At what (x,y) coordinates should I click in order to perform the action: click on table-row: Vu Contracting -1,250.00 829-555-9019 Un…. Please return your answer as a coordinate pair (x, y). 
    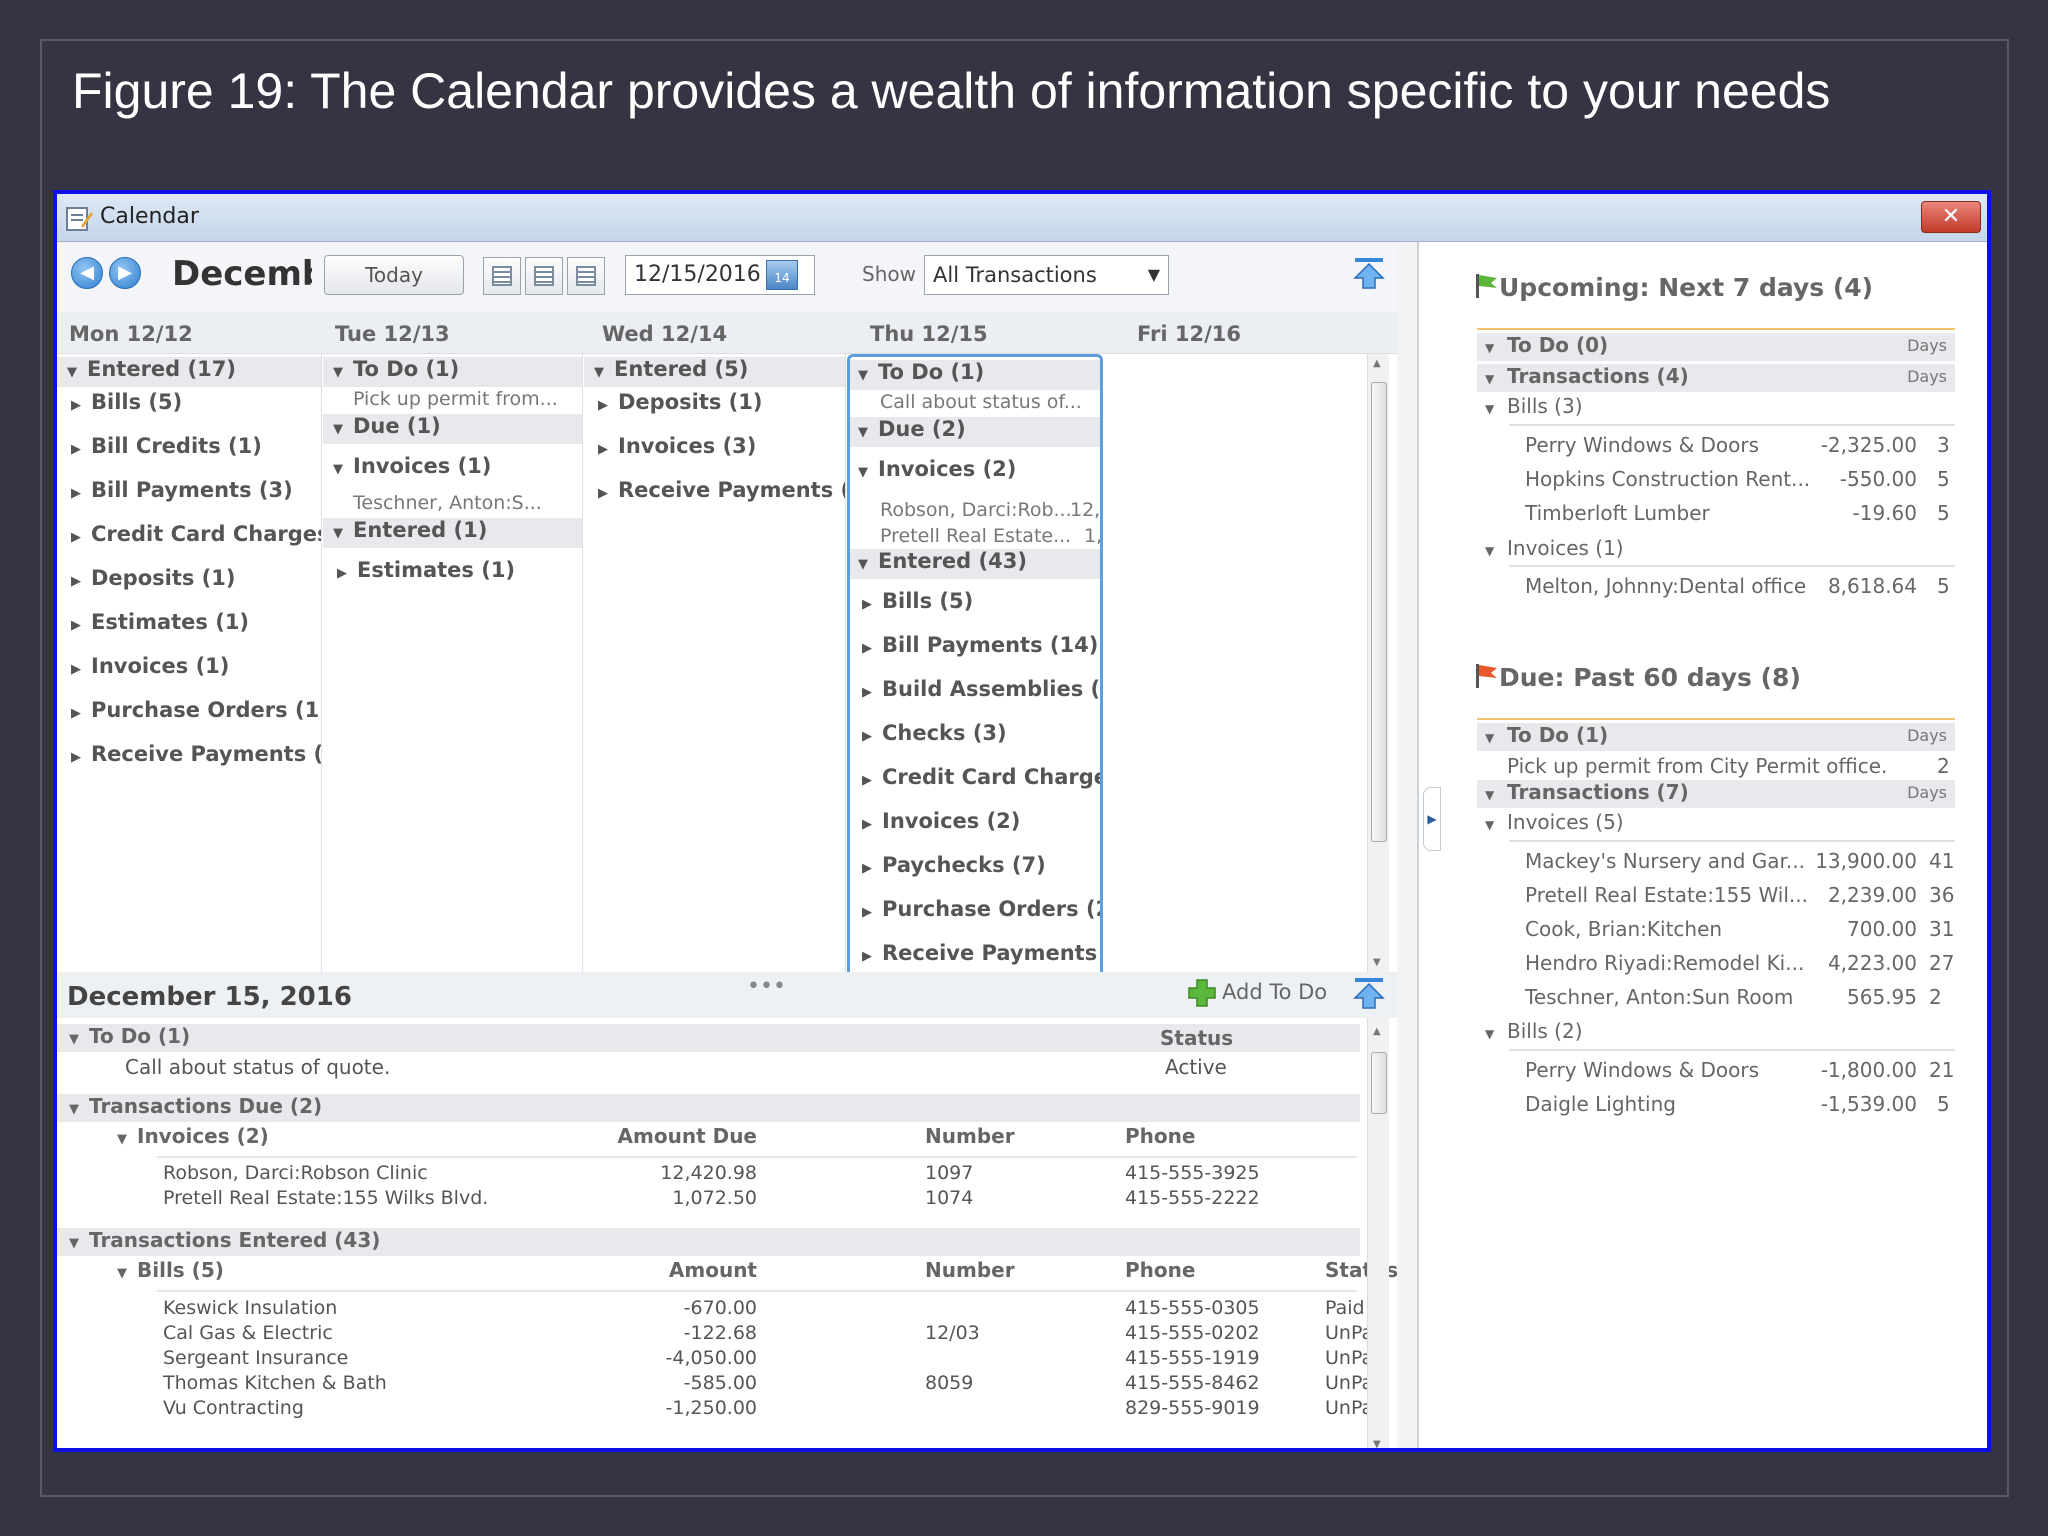
    Looking at the image, I should click on (777, 1409).